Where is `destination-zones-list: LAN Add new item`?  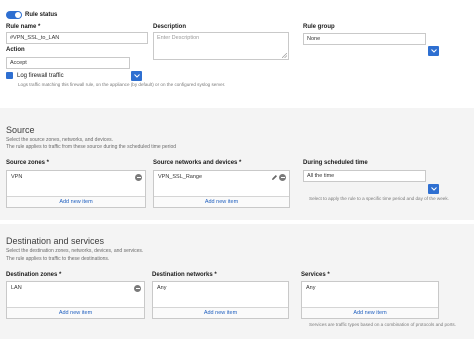 destination-zones-list: LAN Add new item is located at coordinates (75, 300).